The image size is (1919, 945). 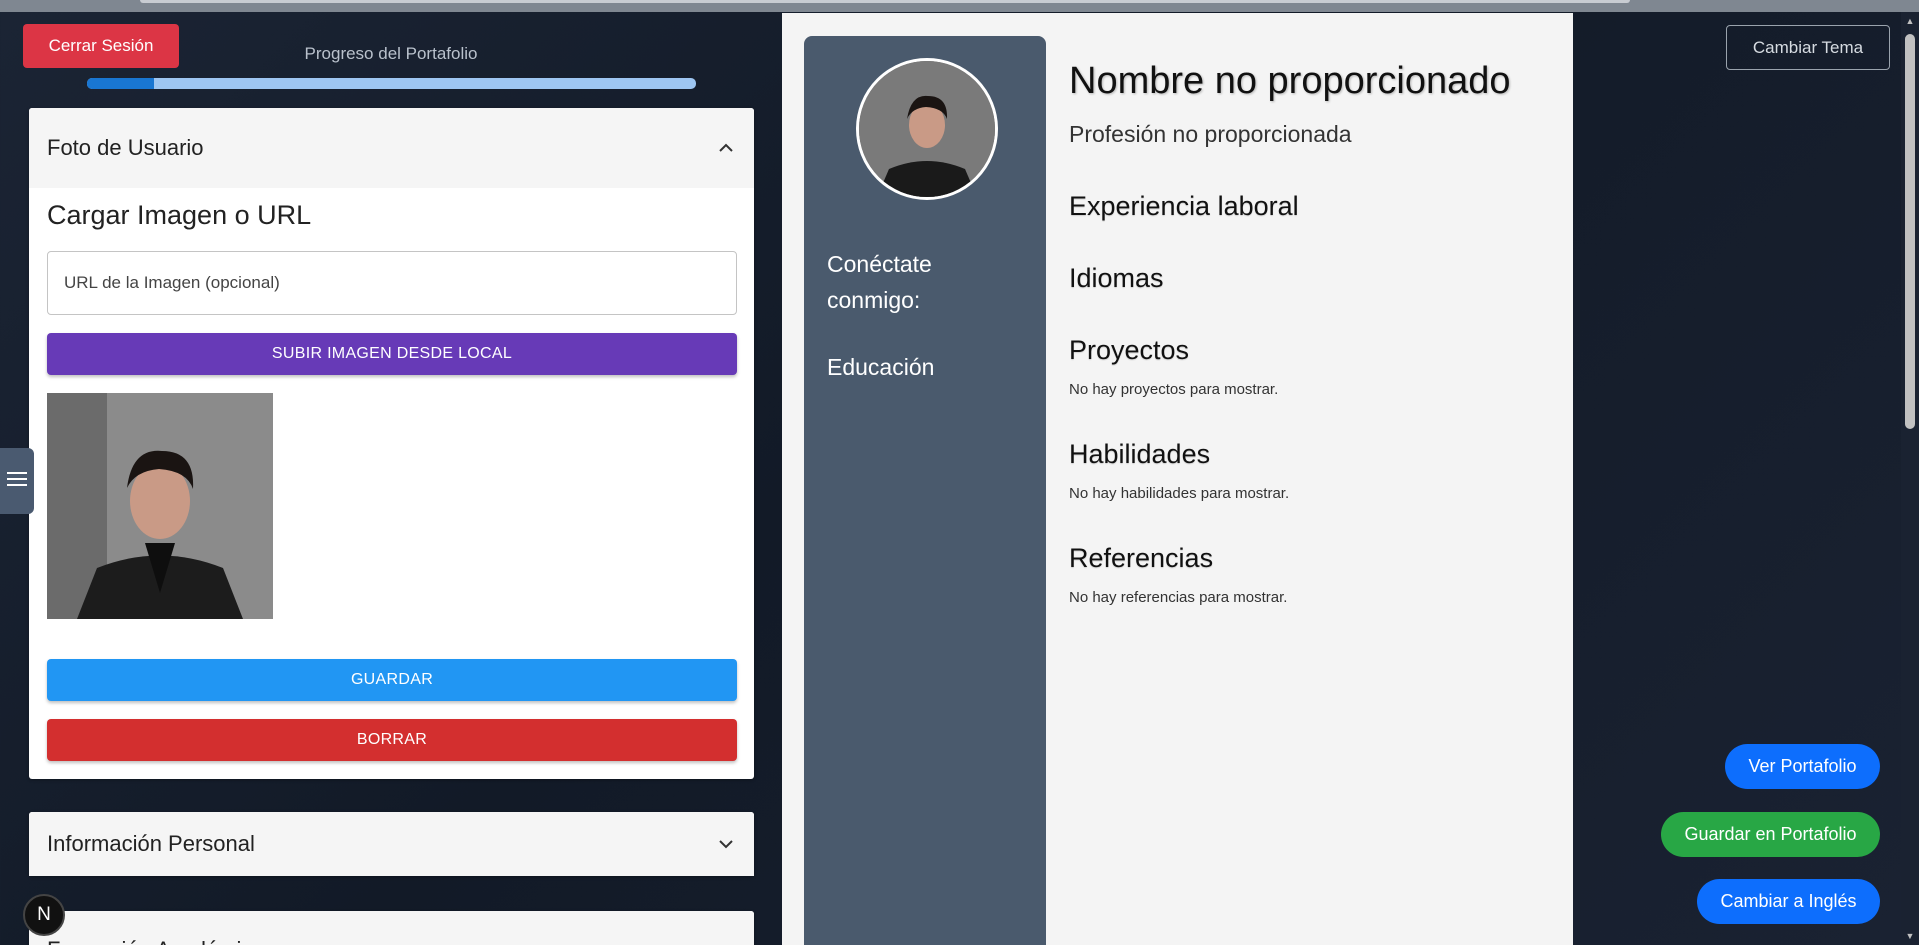 I want to click on personal-info-title: Información Personal, so click(x=151, y=843).